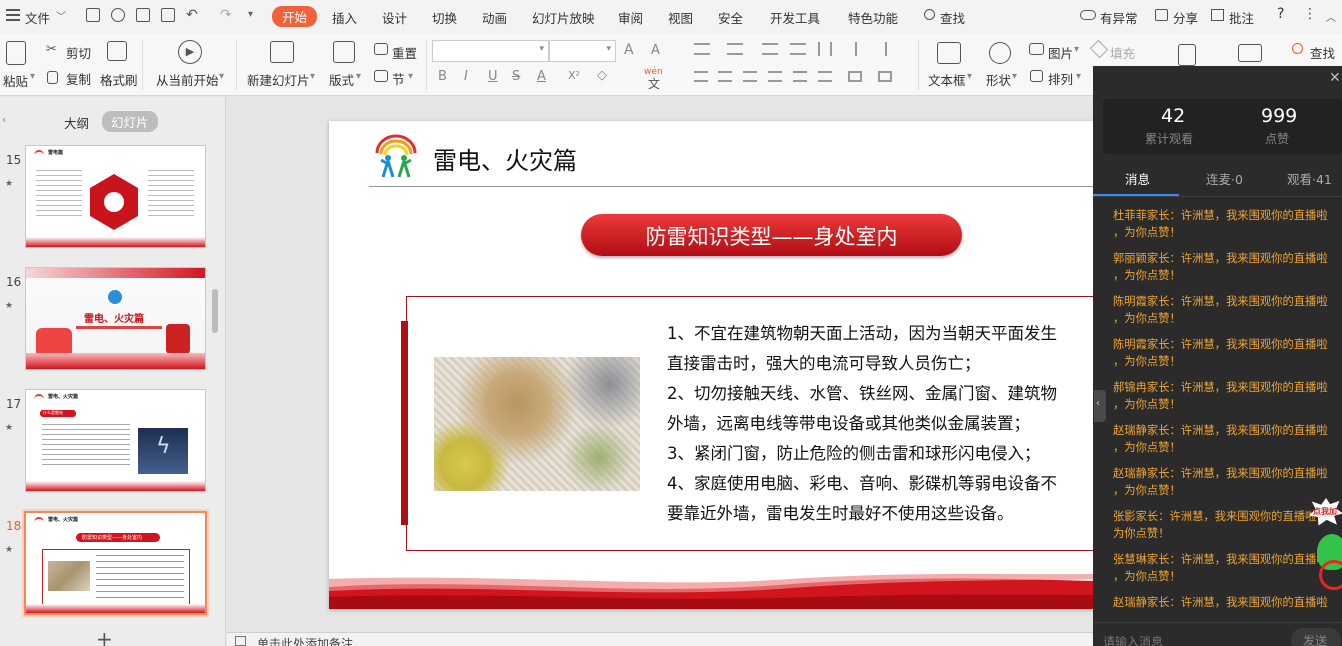 This screenshot has height=646, width=1342. What do you see at coordinates (1119, 17) in the screenshot?
I see `anomaly-status: 有异常` at bounding box center [1119, 17].